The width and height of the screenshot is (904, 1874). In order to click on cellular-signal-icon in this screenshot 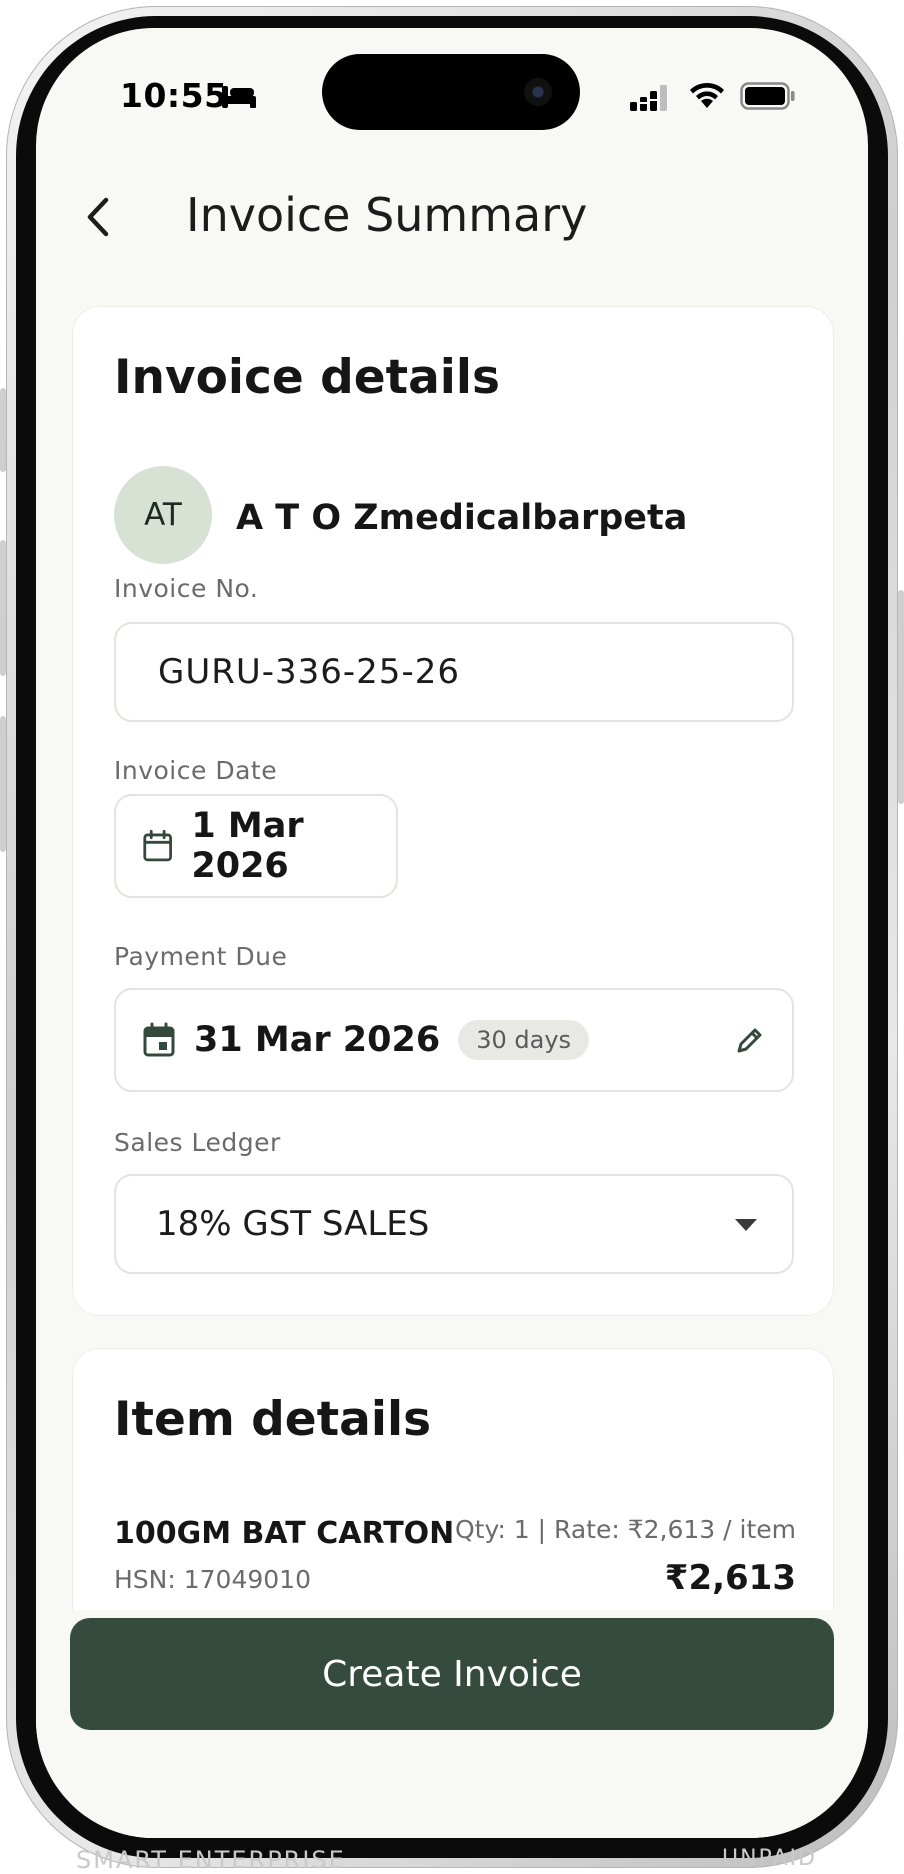, I will do `click(648, 98)`.